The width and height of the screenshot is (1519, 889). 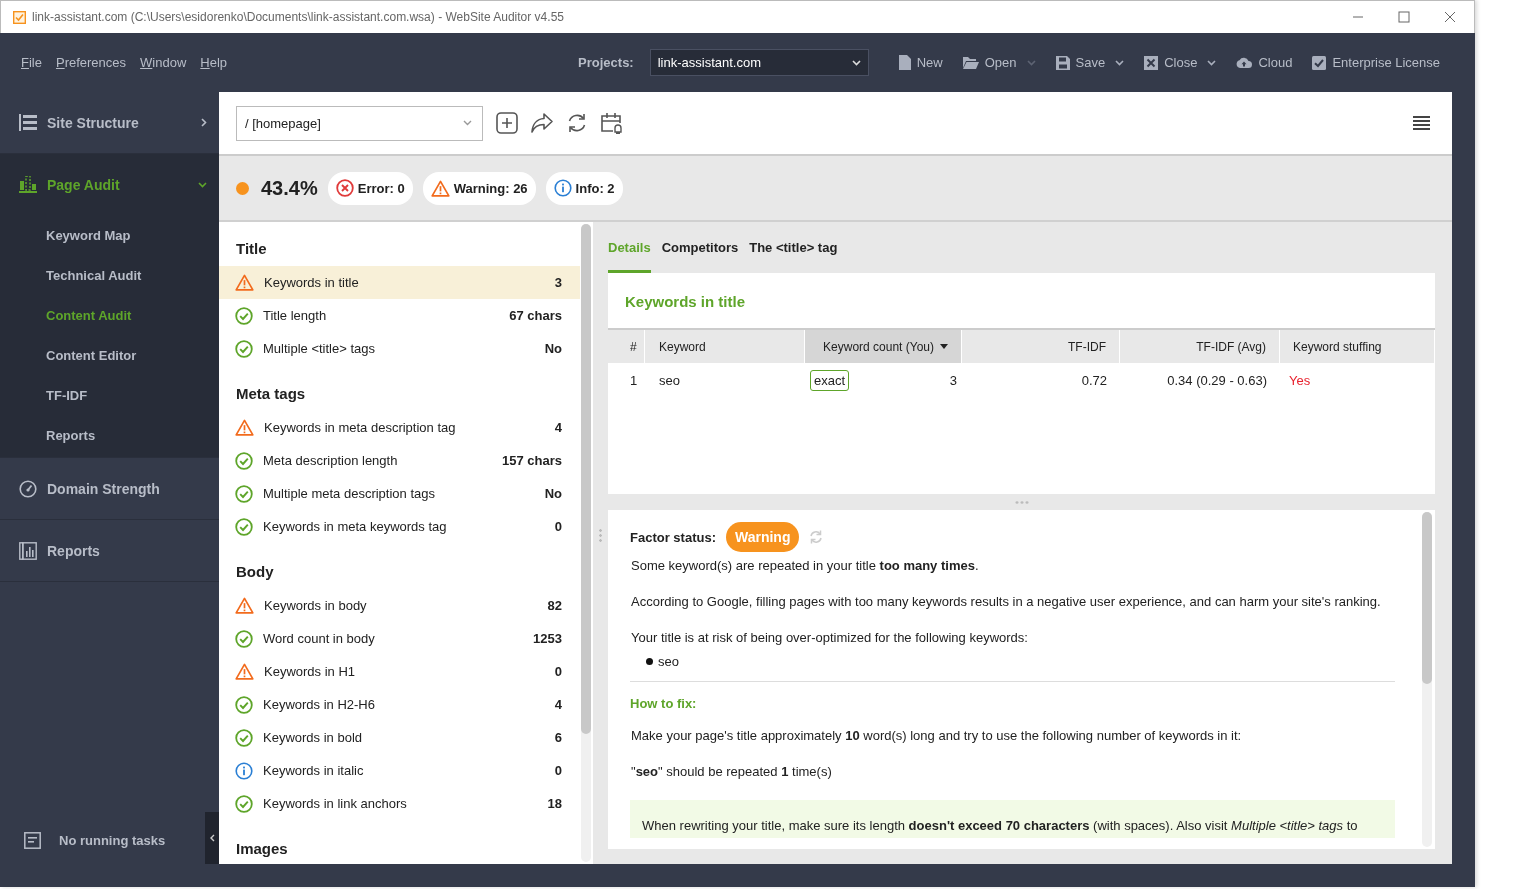 I want to click on drag-handle-icon, so click(x=600, y=536).